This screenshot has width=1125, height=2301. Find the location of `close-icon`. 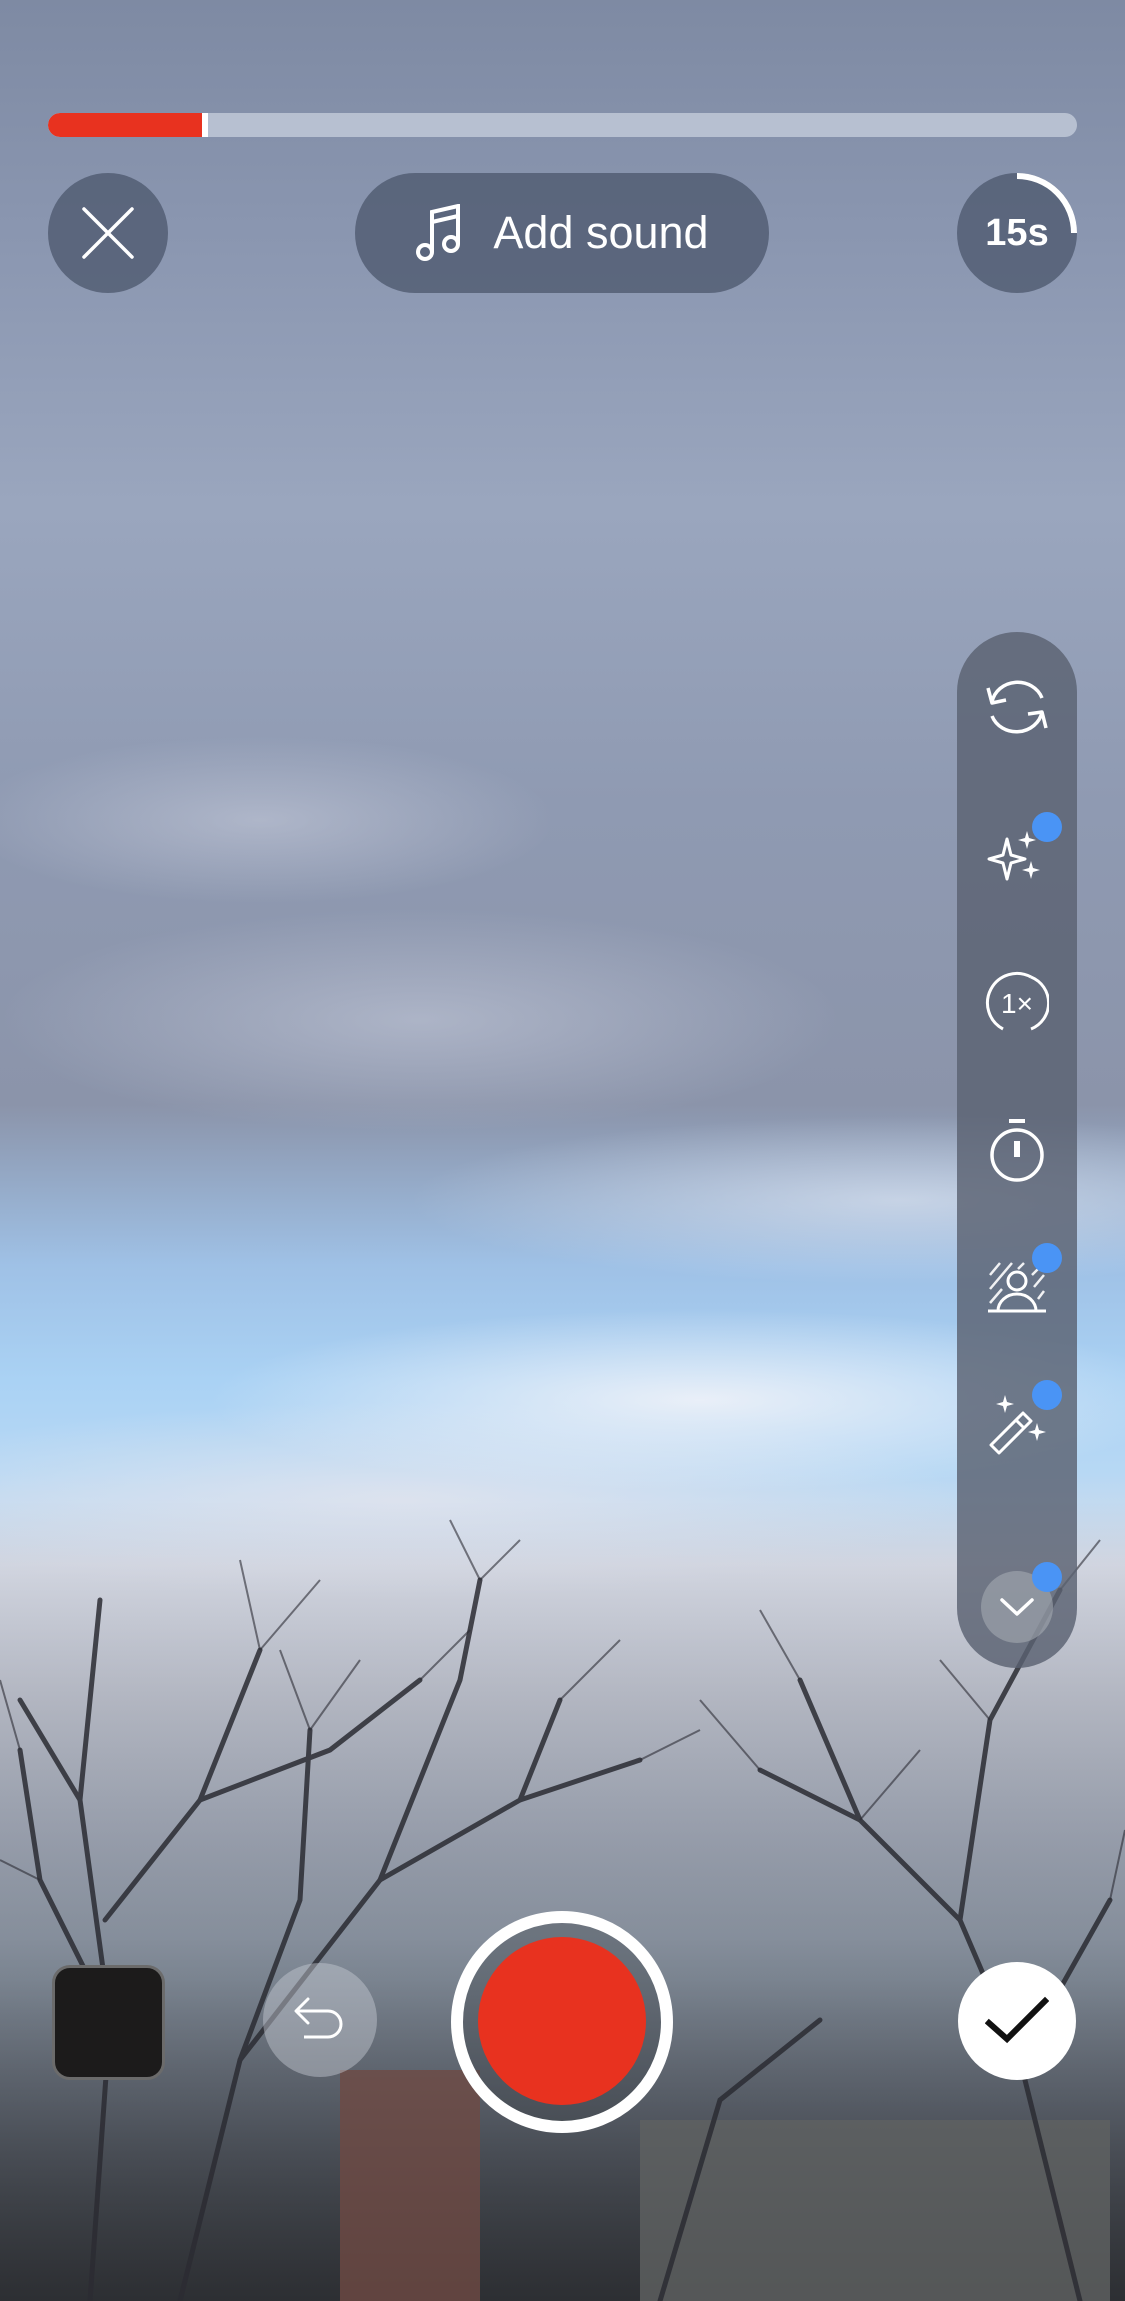

close-icon is located at coordinates (108, 233).